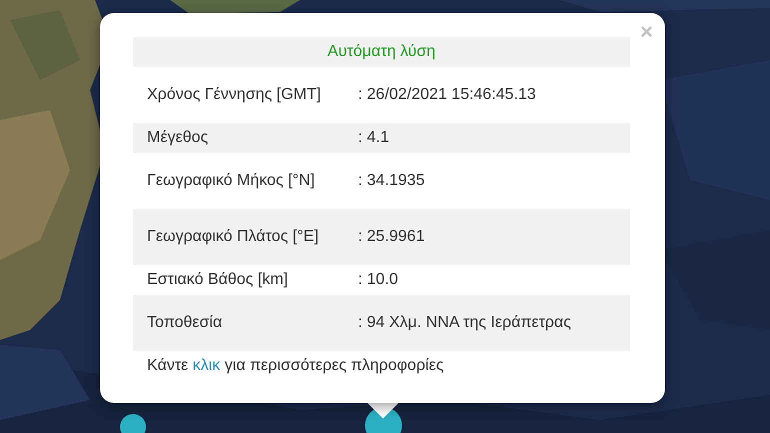  I want to click on field-label: Εστιακό Βάθος [km], so click(245, 280).